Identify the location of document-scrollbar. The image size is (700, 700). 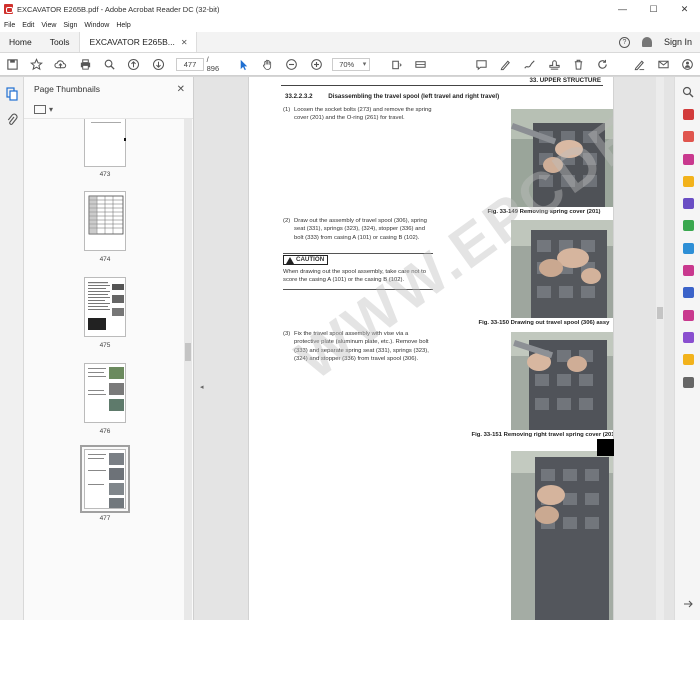
(660, 348).